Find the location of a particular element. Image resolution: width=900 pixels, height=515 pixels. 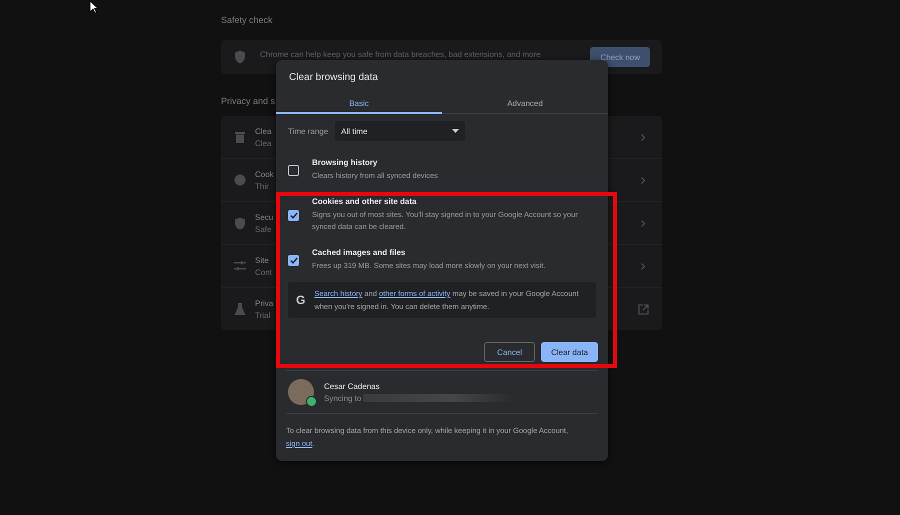

setting-subtitle: Cont is located at coordinates (263, 272).